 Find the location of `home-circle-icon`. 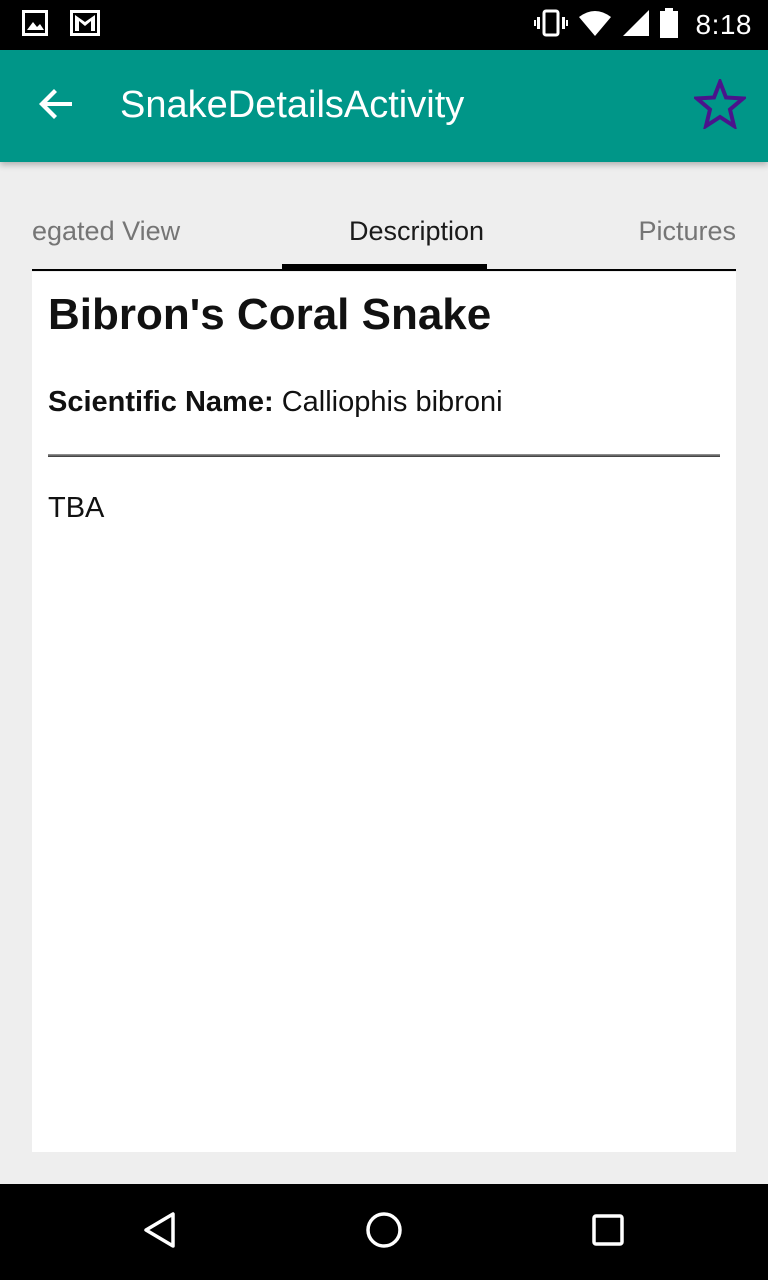

home-circle-icon is located at coordinates (384, 1232).